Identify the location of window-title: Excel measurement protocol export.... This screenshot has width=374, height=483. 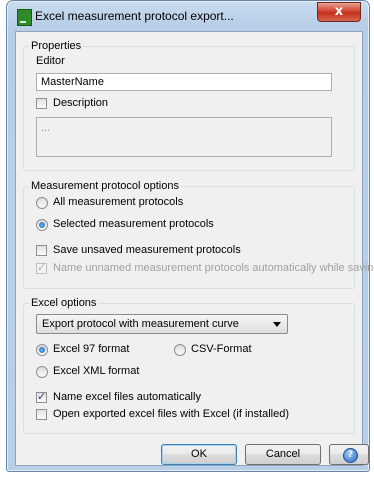
(134, 16).